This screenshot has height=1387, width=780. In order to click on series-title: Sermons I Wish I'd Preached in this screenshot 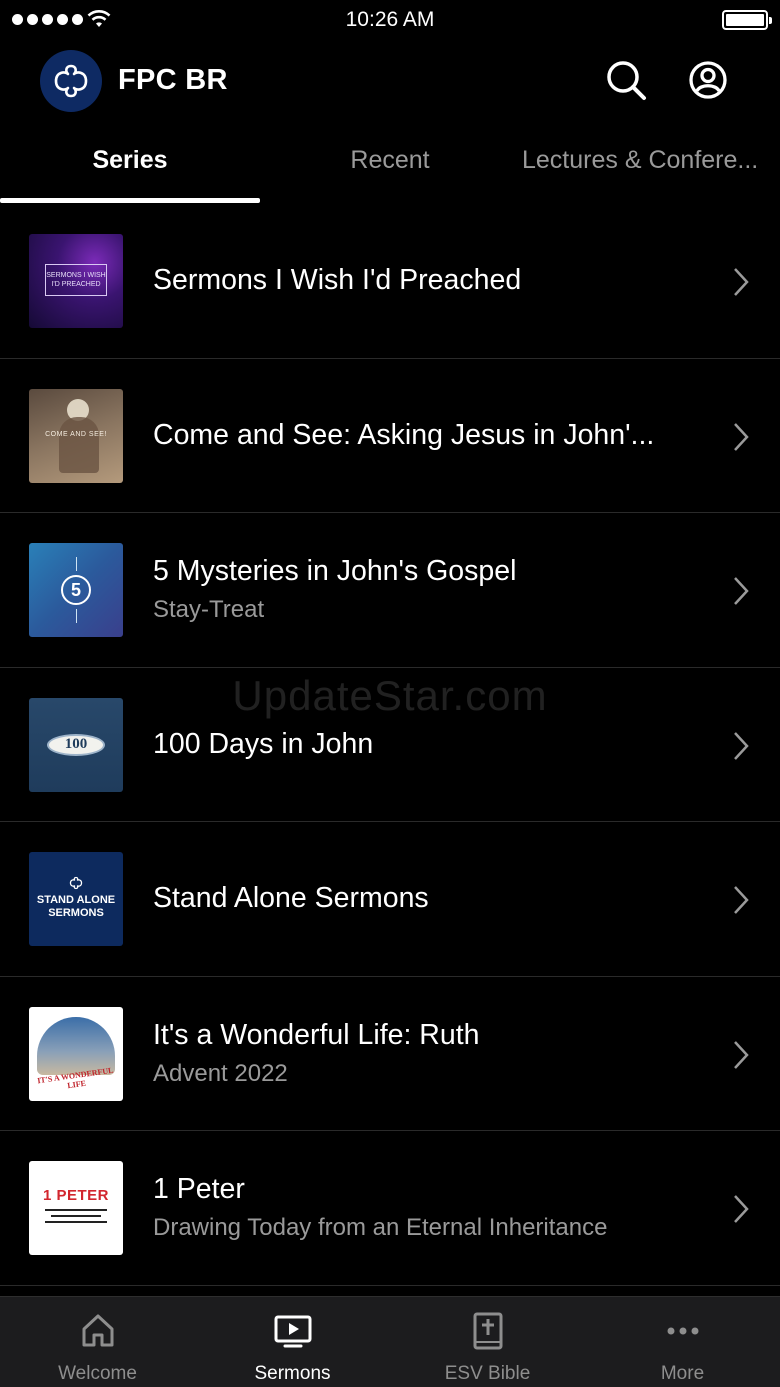, I will do `click(337, 280)`.